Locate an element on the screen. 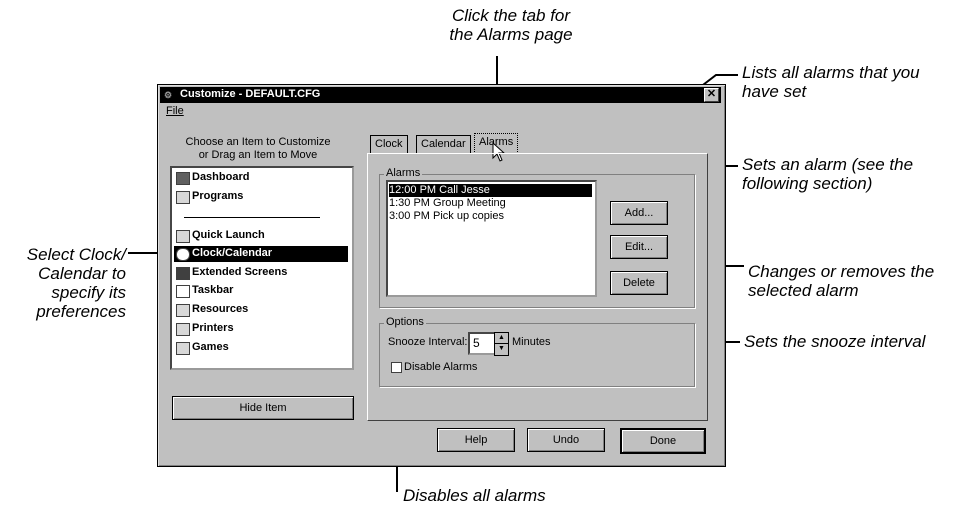 The height and width of the screenshot is (507, 964). list-item-label: Quick Launch is located at coordinates (228, 235).